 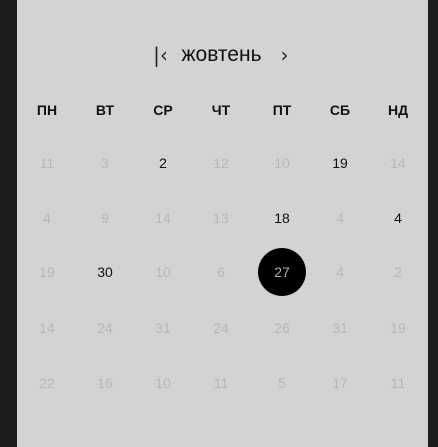 What do you see at coordinates (105, 110) in the screenshot?
I see `weekday-label: ВТ` at bounding box center [105, 110].